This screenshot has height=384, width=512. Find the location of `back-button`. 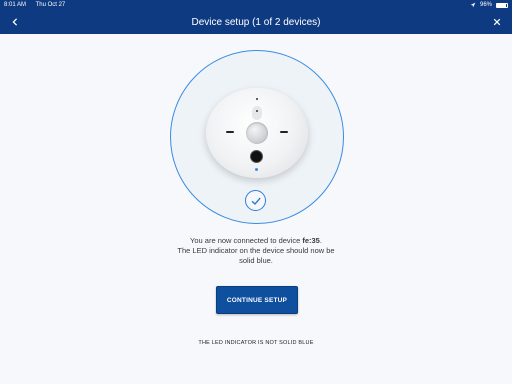

back-button is located at coordinates (15, 22).